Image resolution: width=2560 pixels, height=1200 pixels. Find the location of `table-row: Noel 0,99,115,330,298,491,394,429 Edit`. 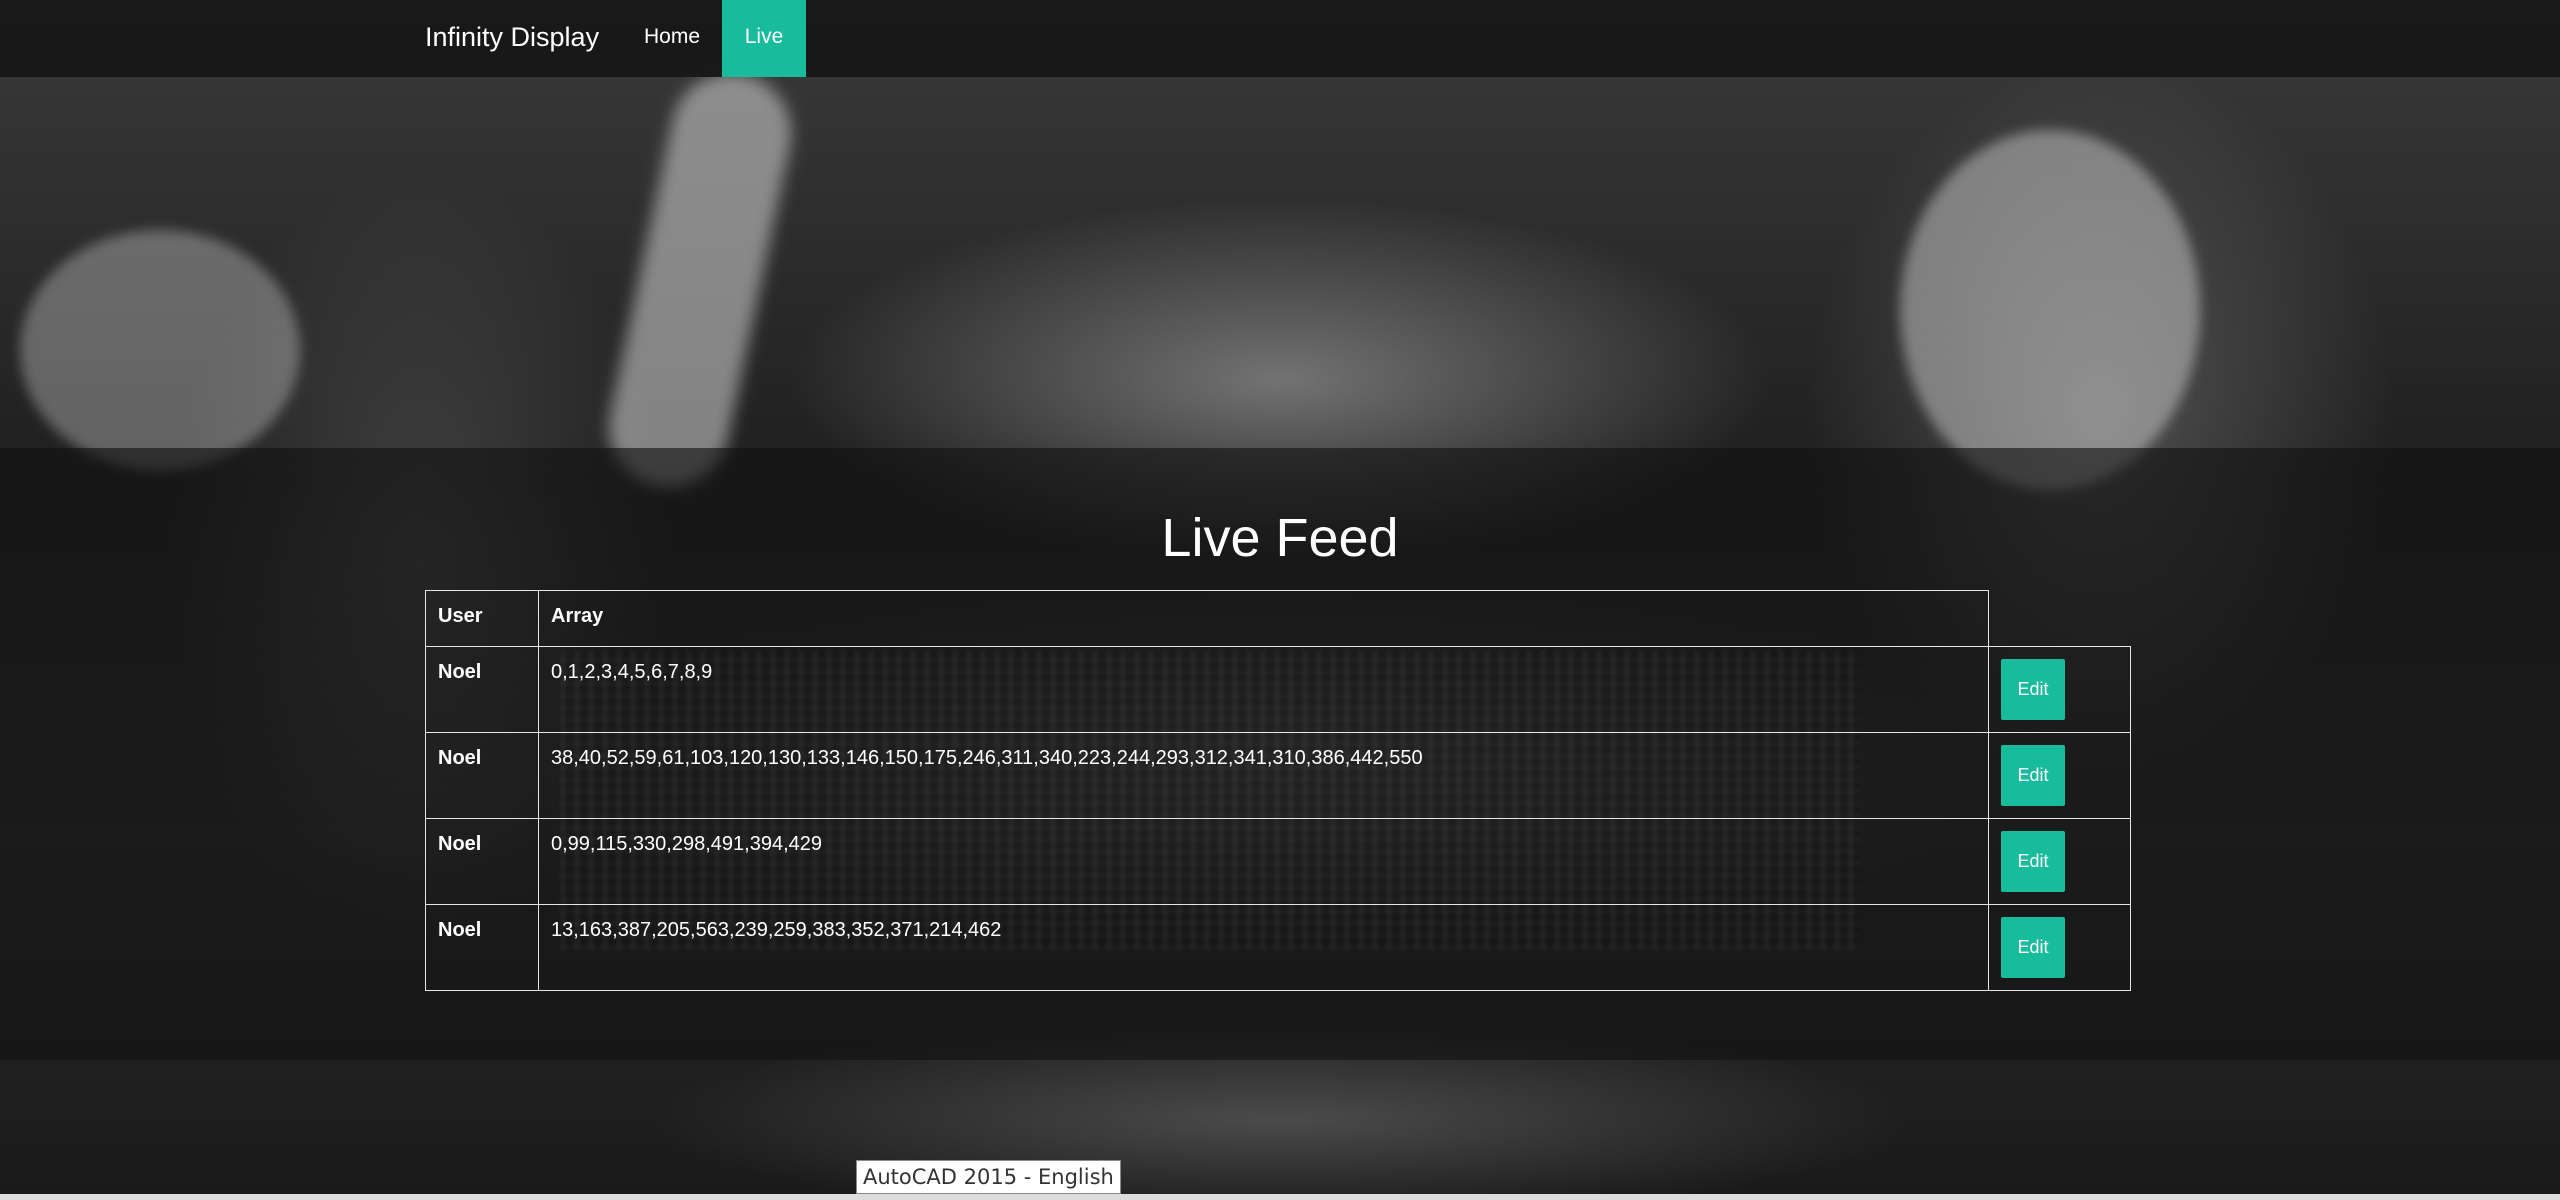

table-row: Noel 0,99,115,330,298,491,394,429 Edit is located at coordinates (1278, 861).